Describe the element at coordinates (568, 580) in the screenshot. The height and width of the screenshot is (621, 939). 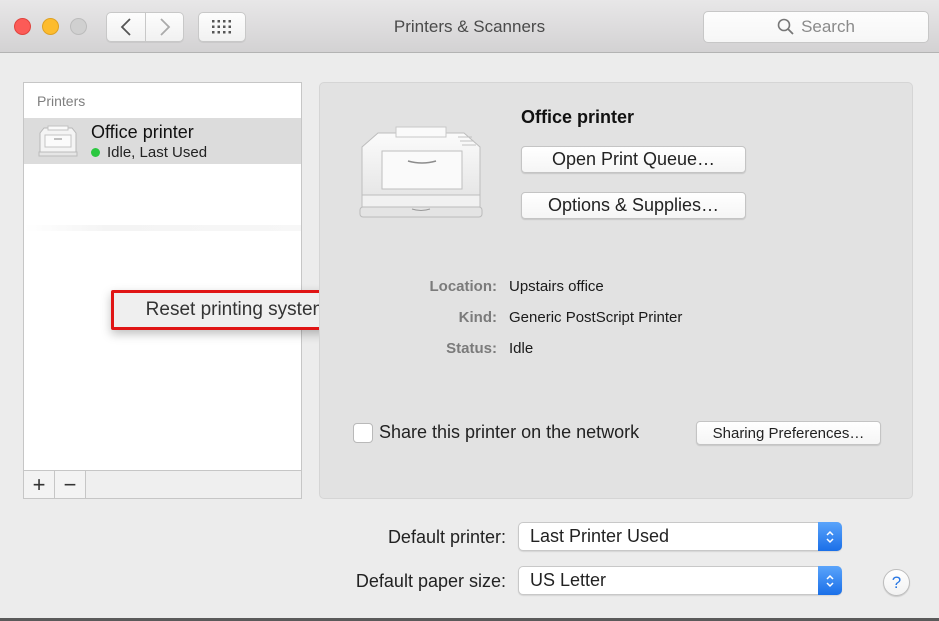
I see `default-paper-size-value: US Letter` at that location.